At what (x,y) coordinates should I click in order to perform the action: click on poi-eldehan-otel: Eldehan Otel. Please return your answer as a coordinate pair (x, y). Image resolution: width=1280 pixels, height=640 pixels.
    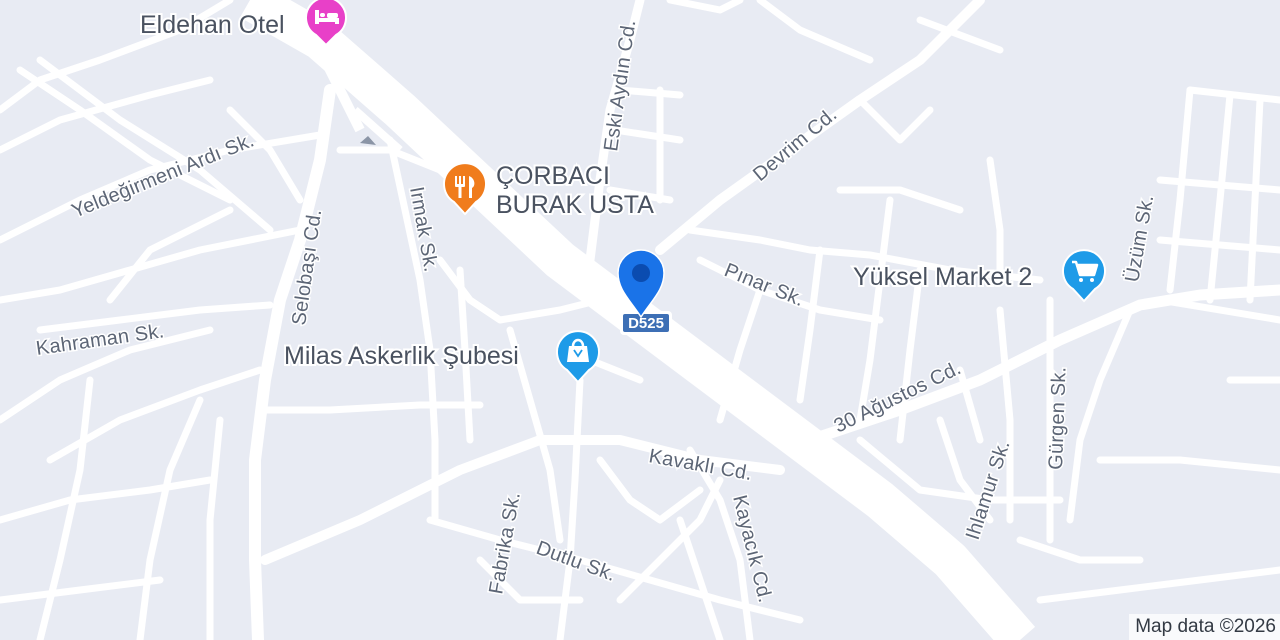
    Looking at the image, I should click on (242, 23).